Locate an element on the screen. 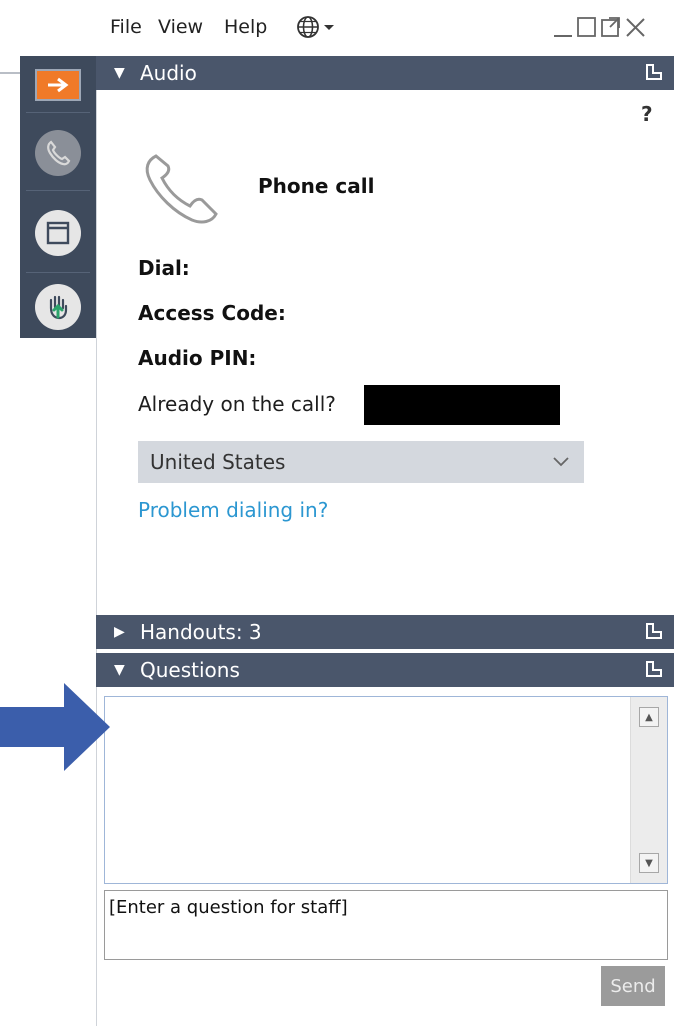 The height and width of the screenshot is (1026, 674). maximize-icon is located at coordinates (587, 31).